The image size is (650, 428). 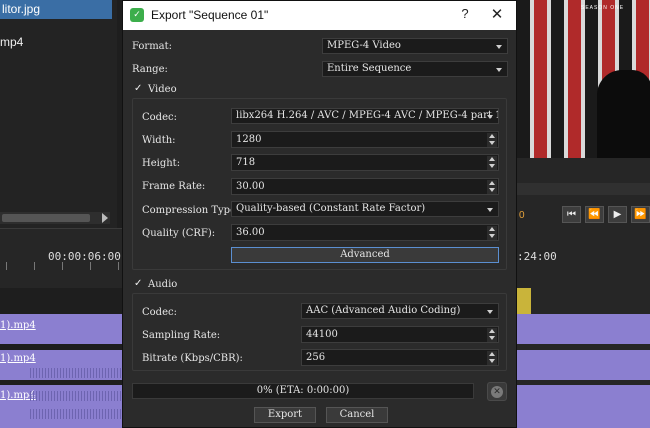 I want to click on compression-type-label: Compression Type:, so click(x=191, y=210).